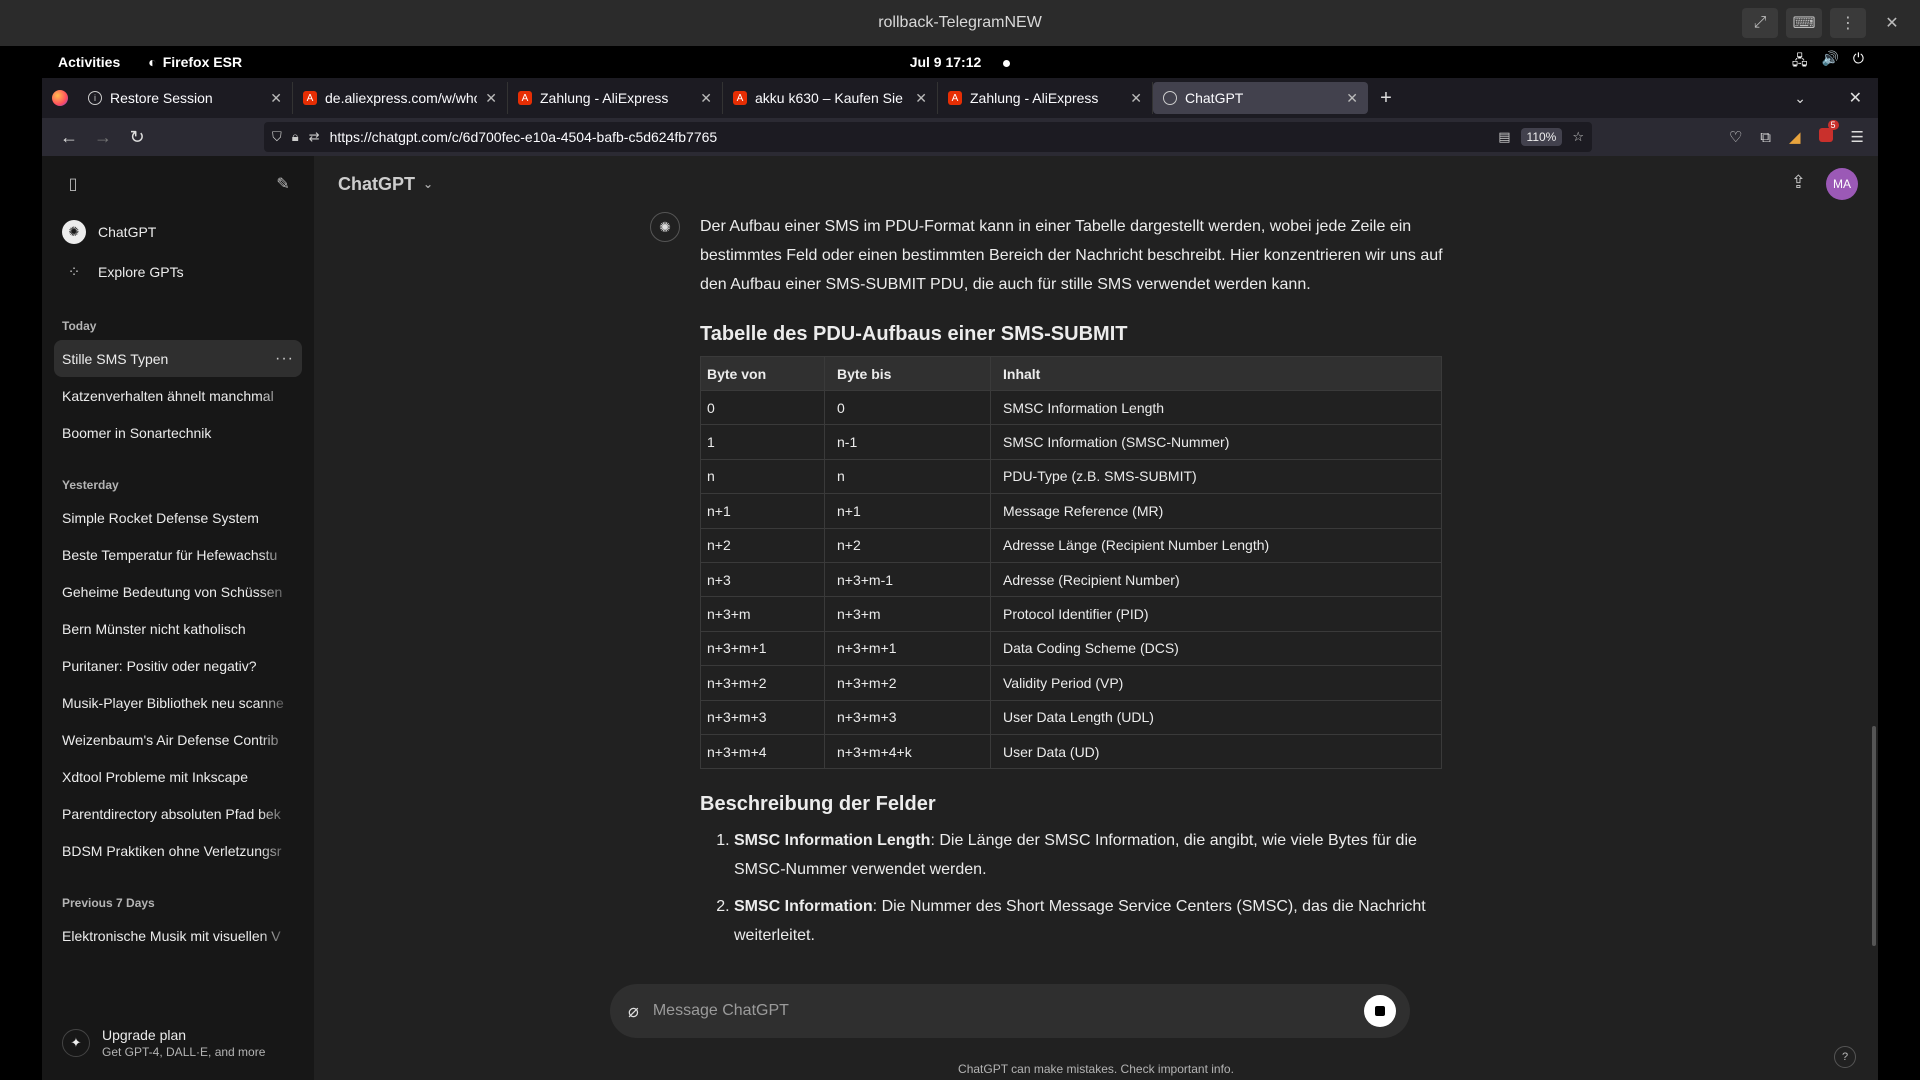 The height and width of the screenshot is (1080, 1920). Describe the element at coordinates (1216, 373) in the screenshot. I see `column-header: Inhalt` at that location.